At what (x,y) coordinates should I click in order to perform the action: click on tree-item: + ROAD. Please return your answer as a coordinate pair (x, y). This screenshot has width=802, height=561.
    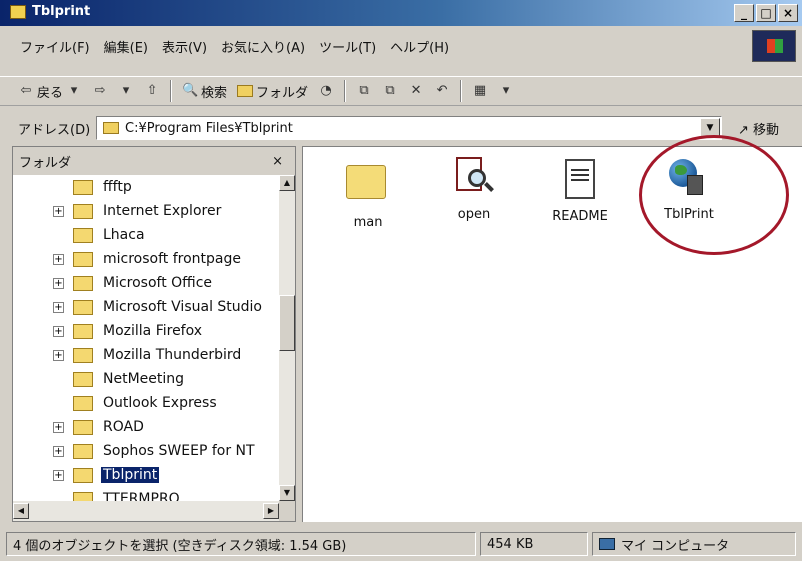
    Looking at the image, I should click on (146, 427).